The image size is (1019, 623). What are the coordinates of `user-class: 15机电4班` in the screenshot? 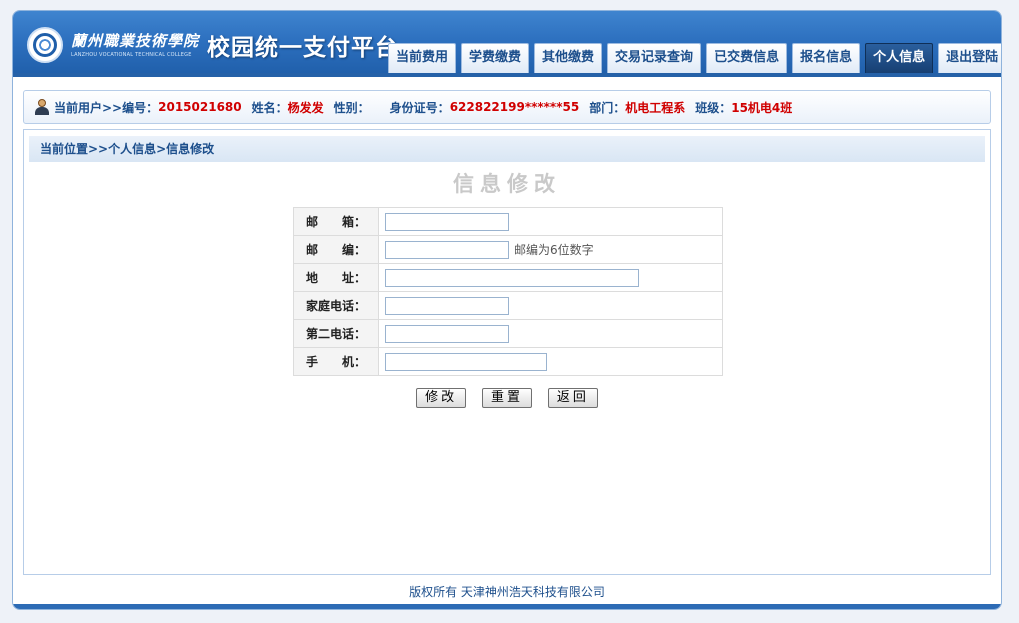 It's located at (762, 107).